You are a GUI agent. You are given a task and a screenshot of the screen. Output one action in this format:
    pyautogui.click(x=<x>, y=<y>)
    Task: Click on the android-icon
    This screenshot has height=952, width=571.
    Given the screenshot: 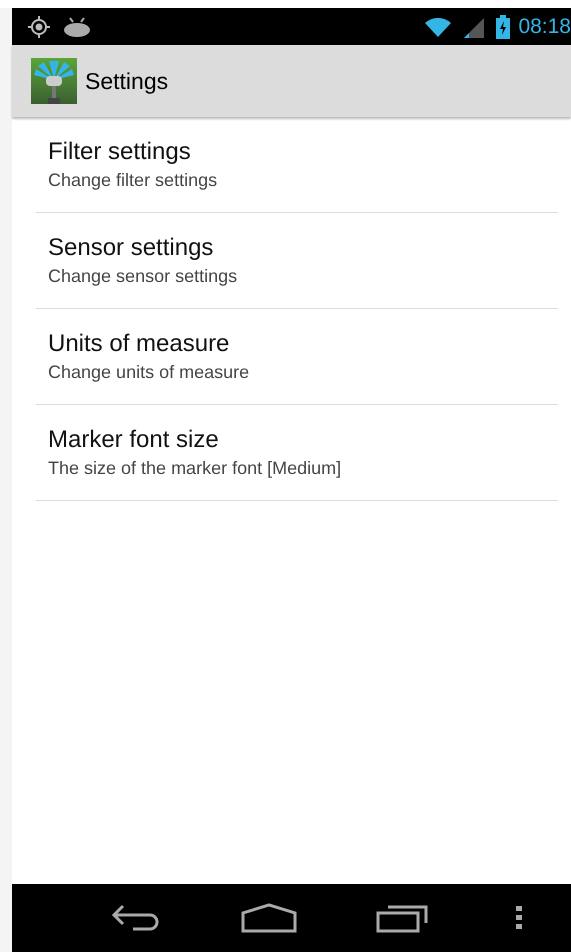 What is the action you would take?
    pyautogui.click(x=77, y=27)
    